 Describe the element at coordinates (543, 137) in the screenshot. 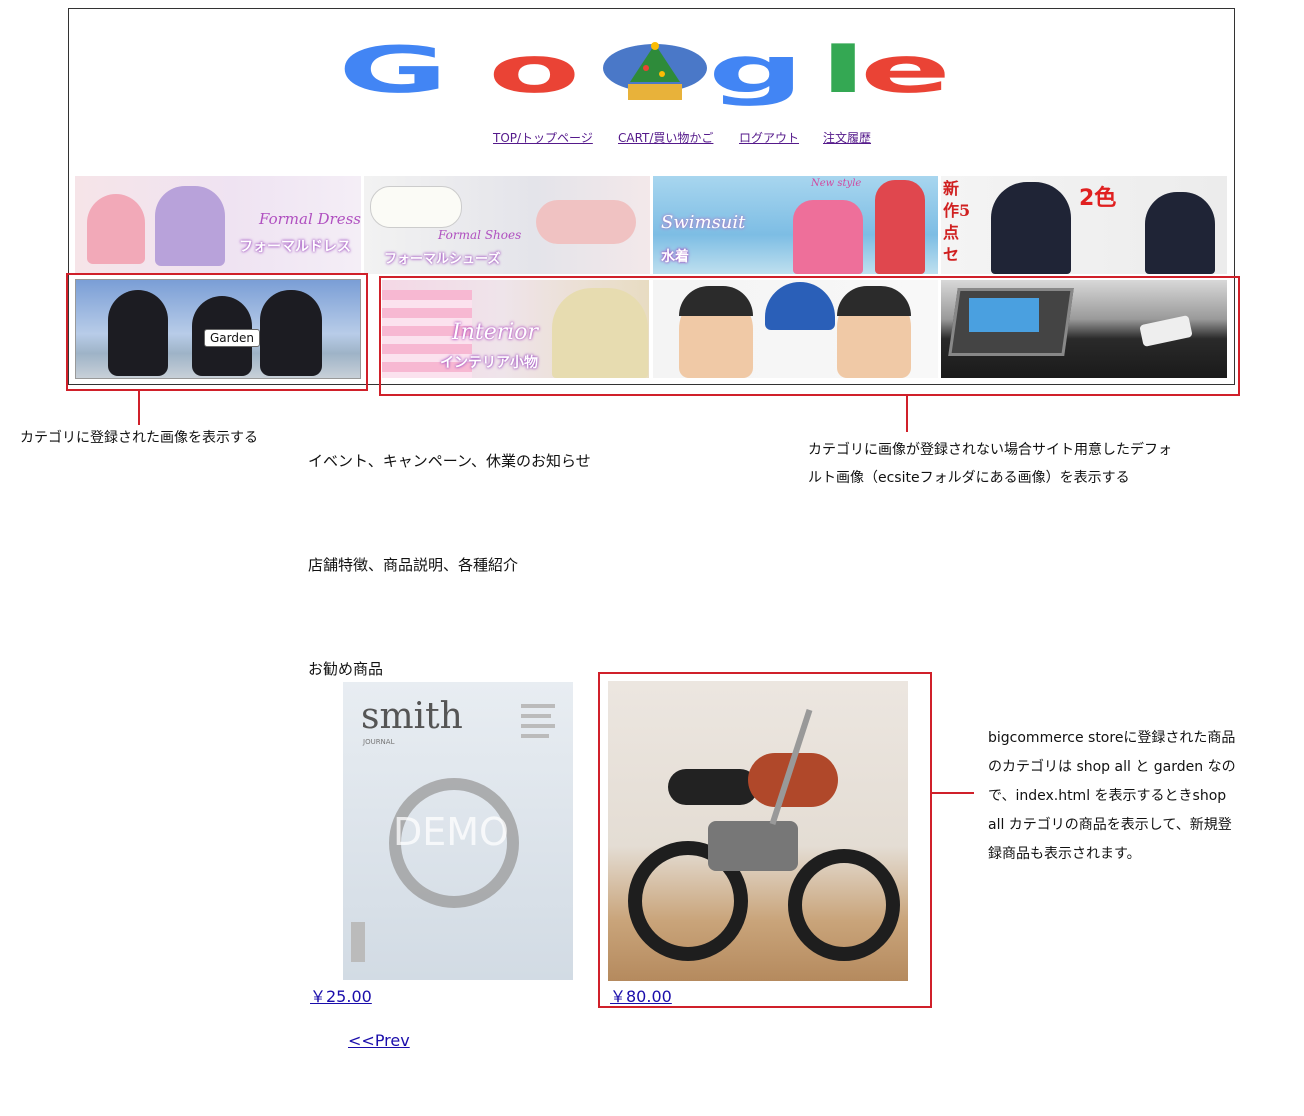

I see `nav-top: TOP/トップページ` at that location.